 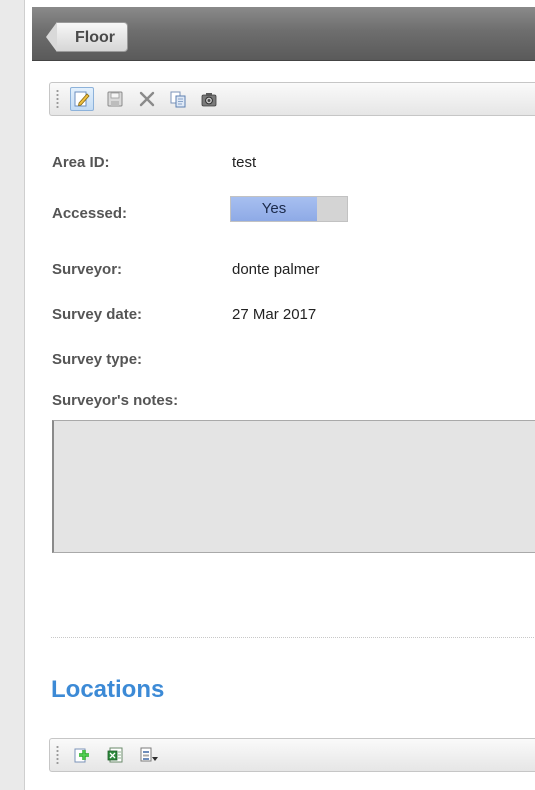 I want to click on export-excel-button, so click(x=115, y=755).